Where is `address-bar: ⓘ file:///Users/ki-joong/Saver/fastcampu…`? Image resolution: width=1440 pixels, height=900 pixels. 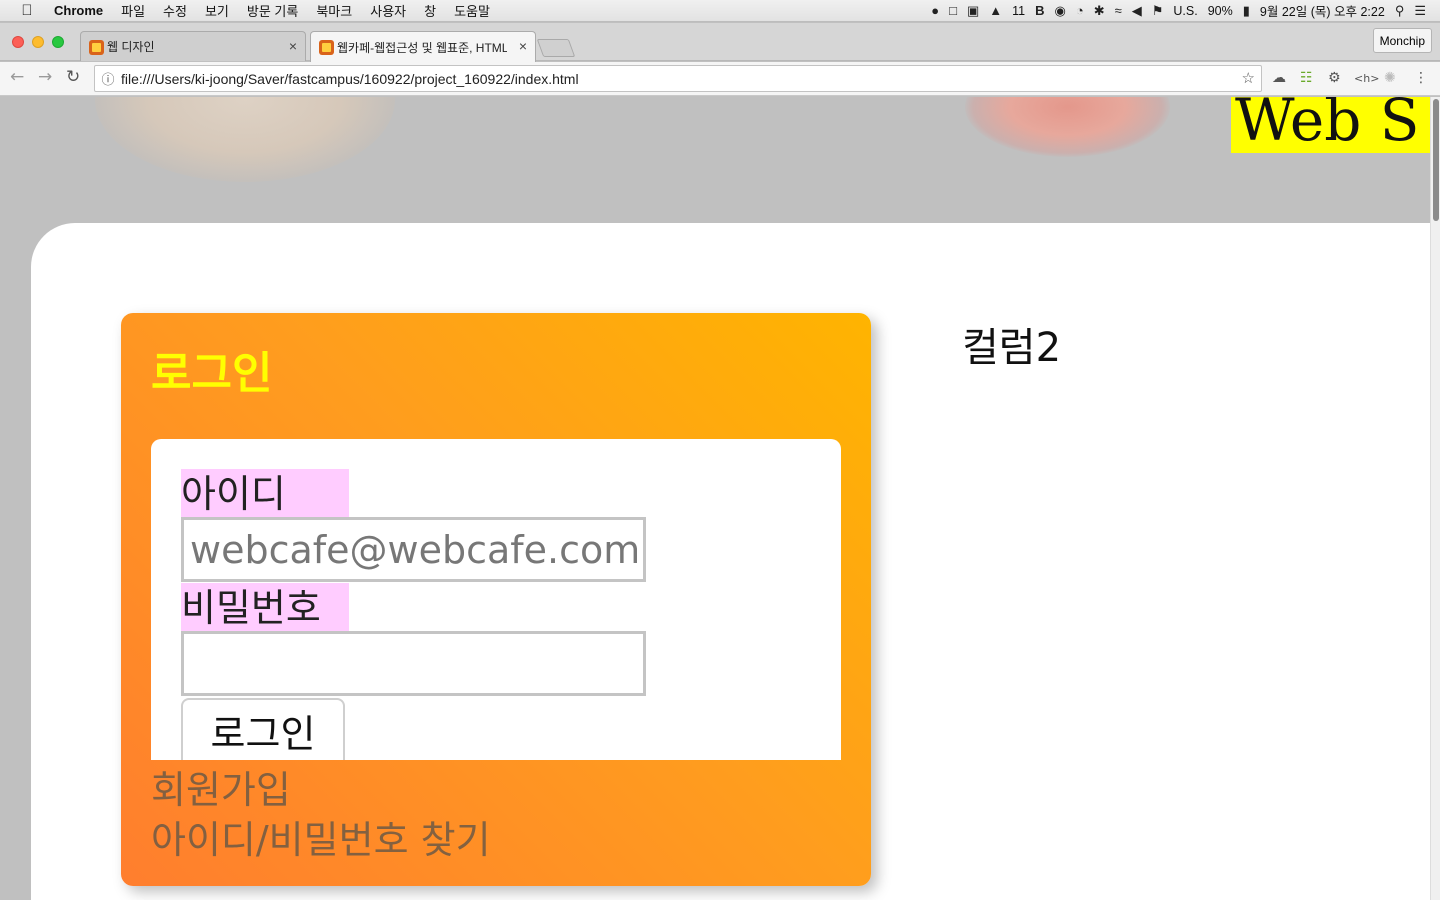 address-bar: ⓘ file:///Users/ki-joong/Saver/fastcampu… is located at coordinates (678, 78).